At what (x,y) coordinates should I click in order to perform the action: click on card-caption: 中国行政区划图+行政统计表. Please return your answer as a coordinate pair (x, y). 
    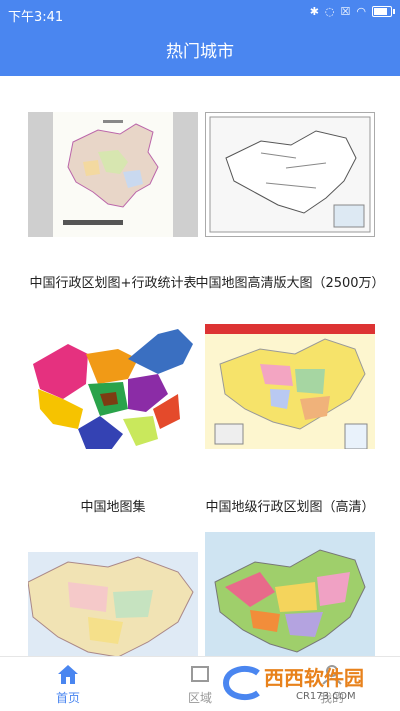
    Looking at the image, I should click on (113, 281).